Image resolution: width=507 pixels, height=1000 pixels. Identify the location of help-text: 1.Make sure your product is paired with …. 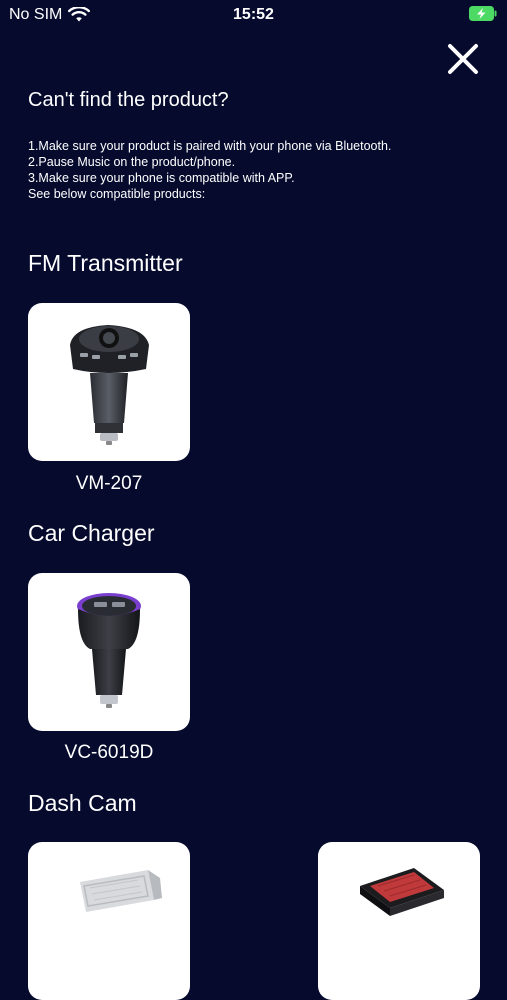
(209, 170).